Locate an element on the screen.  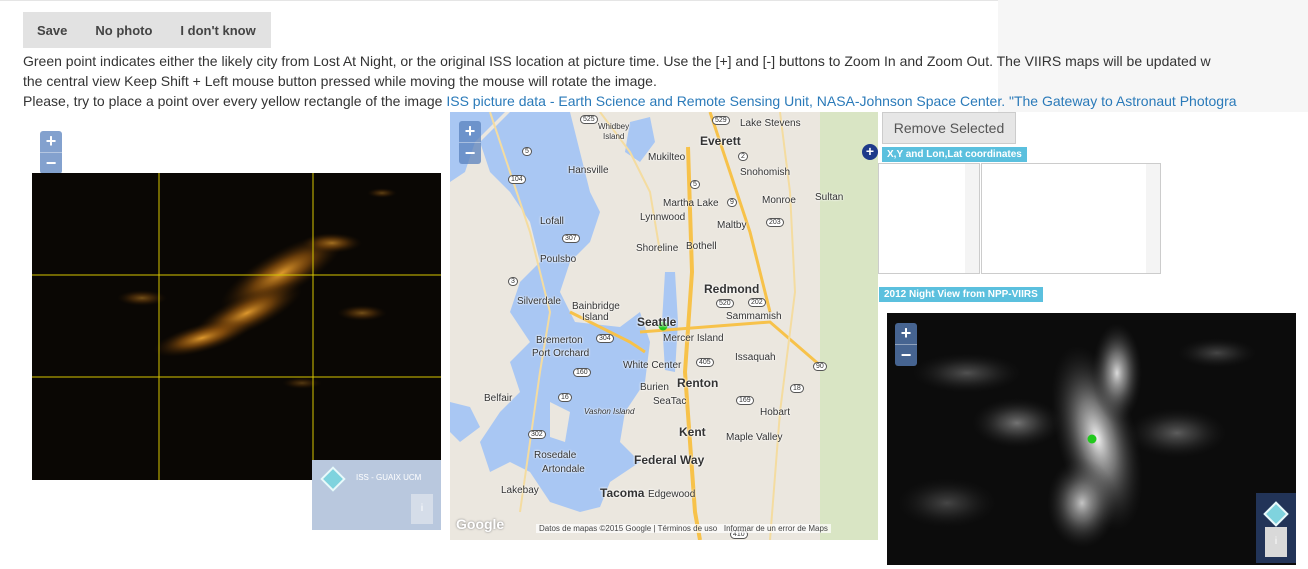
map-place-rosedale: Rosedale is located at coordinates (555, 455).